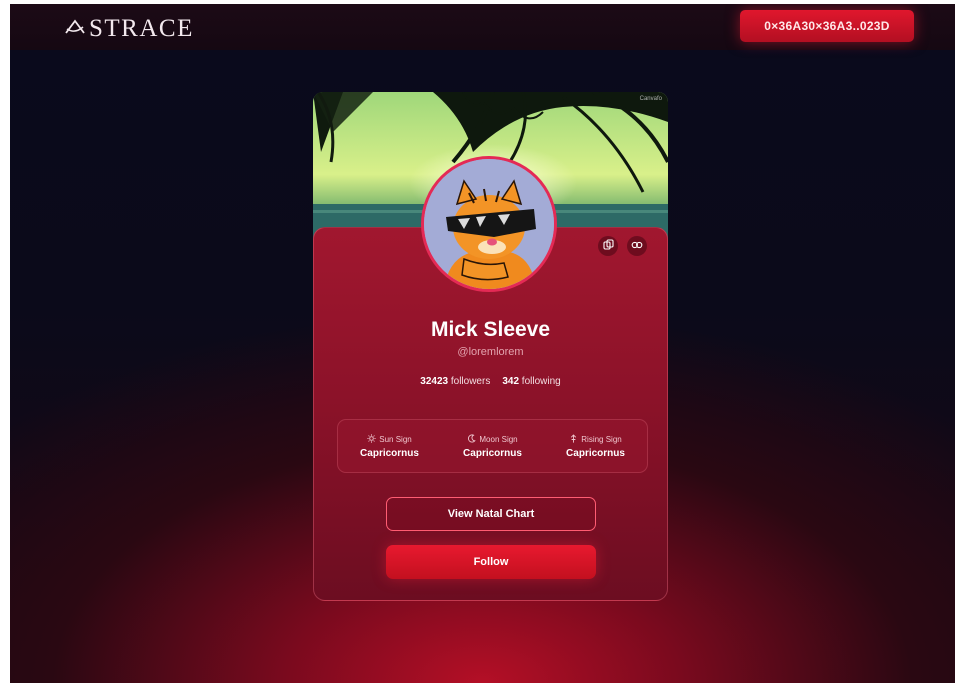 This screenshot has height=683, width=955. I want to click on link-icon, so click(637, 246).